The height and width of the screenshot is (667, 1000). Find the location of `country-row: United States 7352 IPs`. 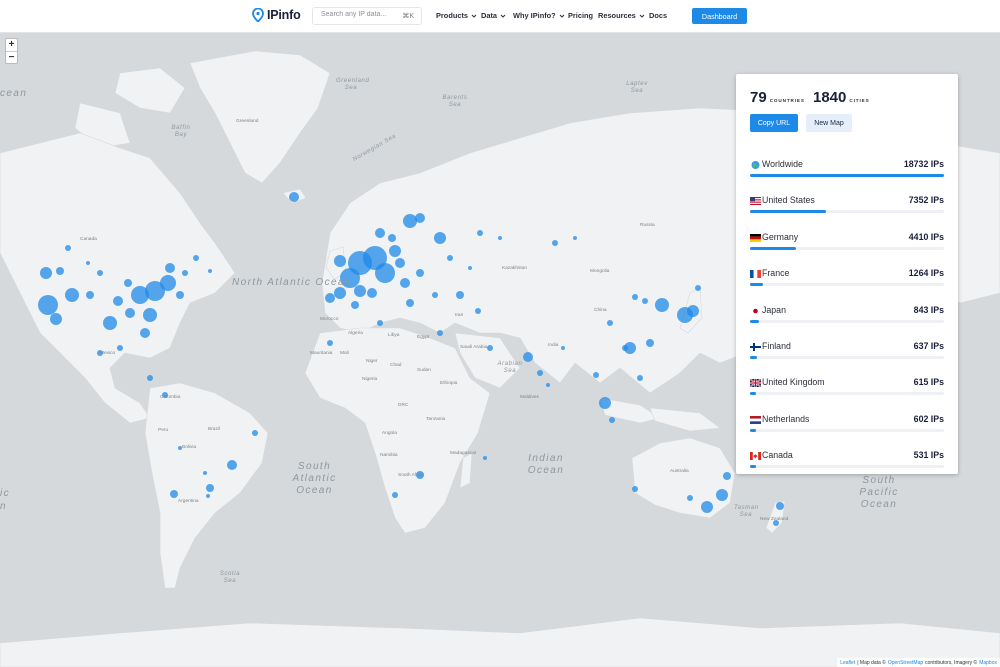

country-row: United States 7352 IPs is located at coordinates (847, 207).